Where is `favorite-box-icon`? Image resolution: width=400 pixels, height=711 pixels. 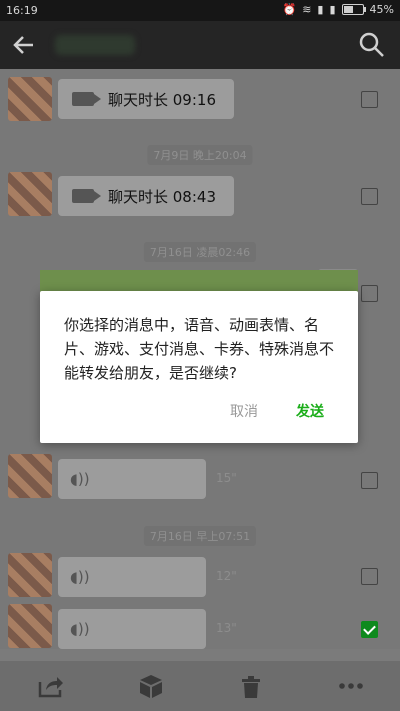 favorite-box-icon is located at coordinates (151, 686).